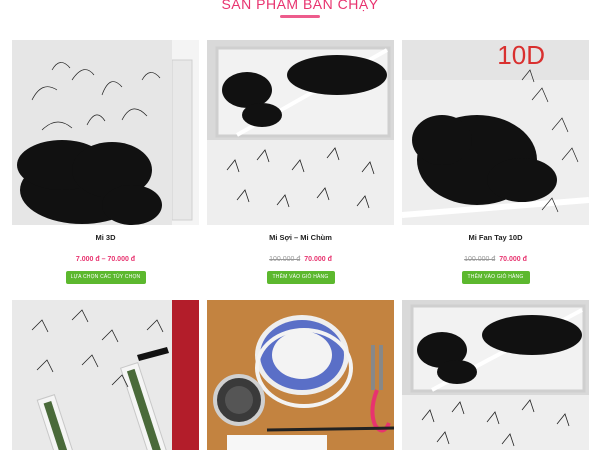  What do you see at coordinates (521, 55) in the screenshot?
I see `product-badge: 10D` at bounding box center [521, 55].